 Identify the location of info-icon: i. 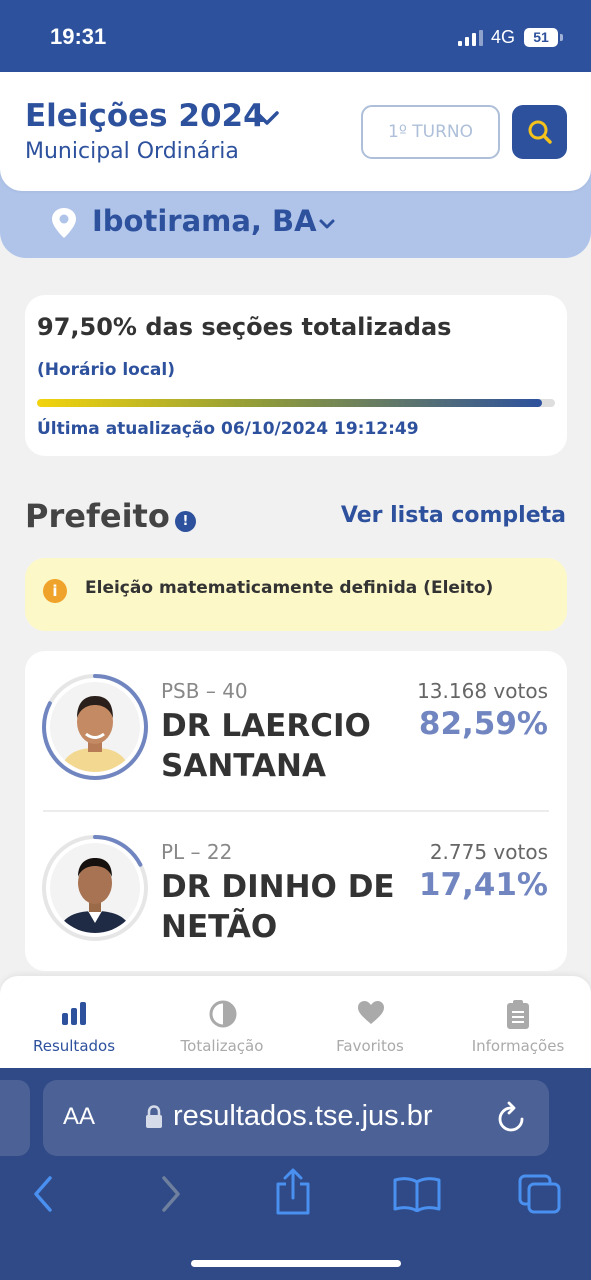
(55, 591).